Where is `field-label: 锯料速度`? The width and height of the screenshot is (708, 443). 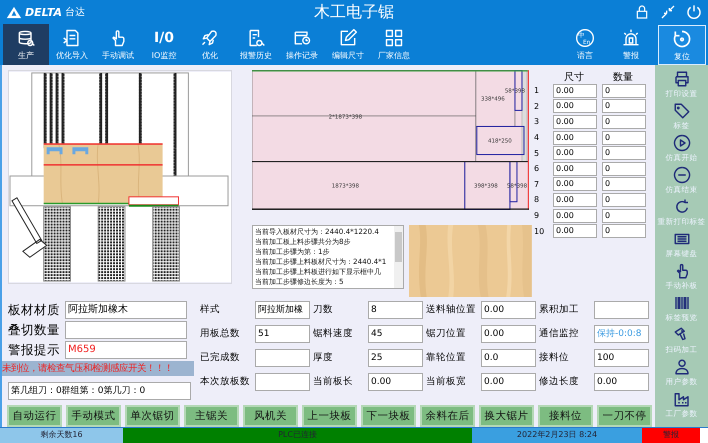 field-label: 锯料速度 is located at coordinates (333, 334).